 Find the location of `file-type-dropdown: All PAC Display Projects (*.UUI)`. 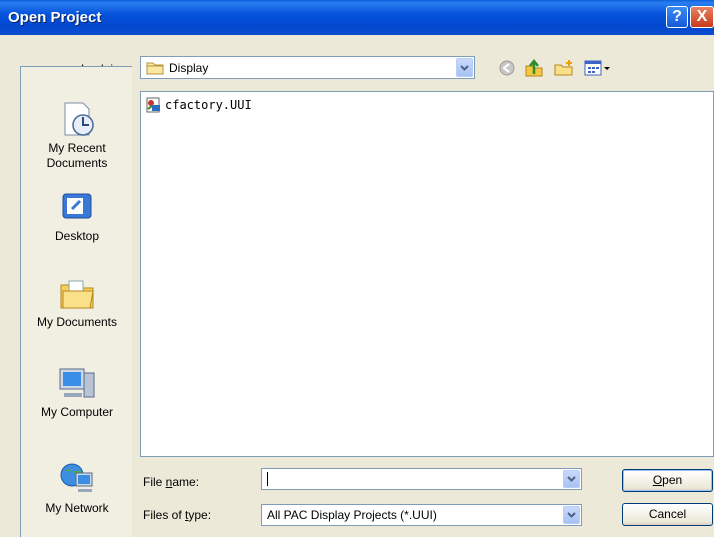

file-type-dropdown: All PAC Display Projects (*.UUI) is located at coordinates (421, 515).